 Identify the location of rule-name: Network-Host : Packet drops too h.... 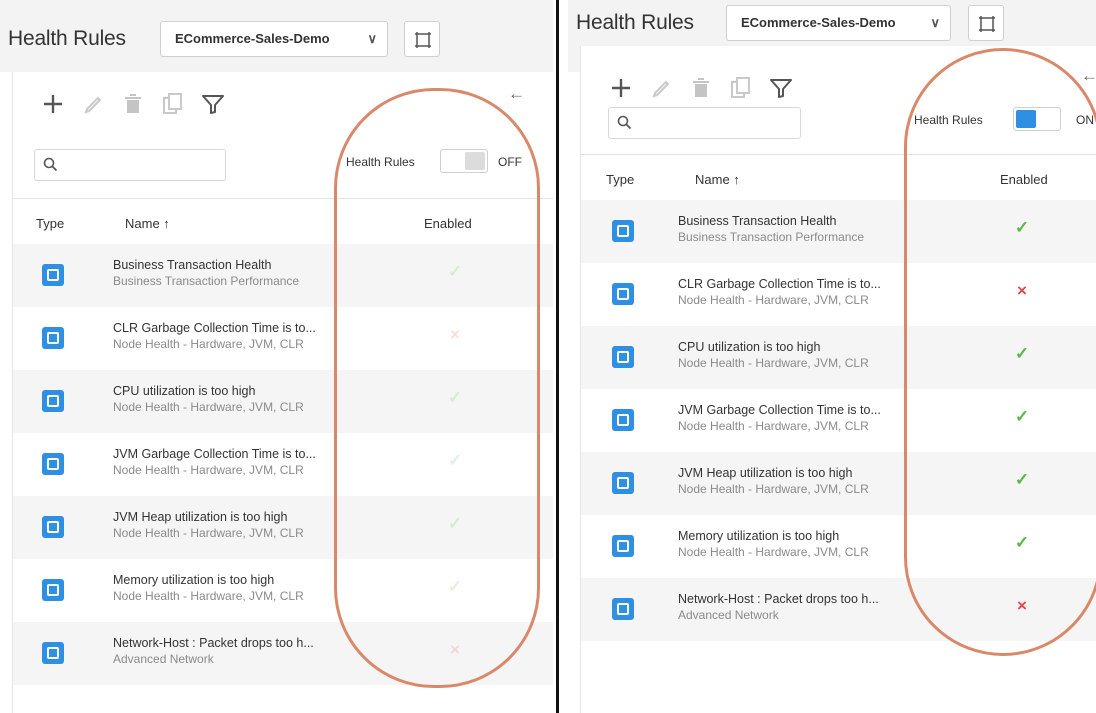
(213, 643).